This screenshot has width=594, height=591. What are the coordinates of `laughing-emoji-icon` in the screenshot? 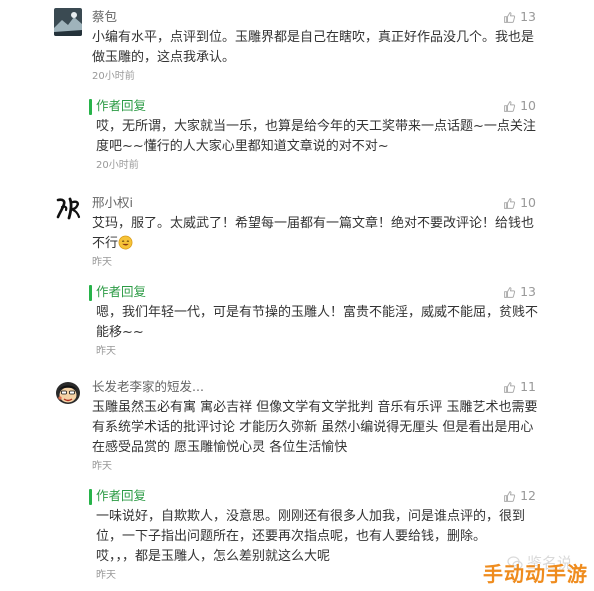 It's located at (125, 242).